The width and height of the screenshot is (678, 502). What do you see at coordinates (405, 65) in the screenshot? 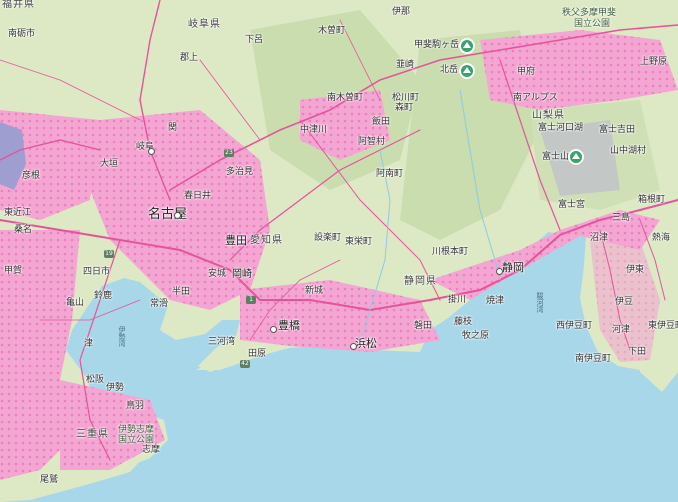
I see `label-nirasaki: 韮崎` at bounding box center [405, 65].